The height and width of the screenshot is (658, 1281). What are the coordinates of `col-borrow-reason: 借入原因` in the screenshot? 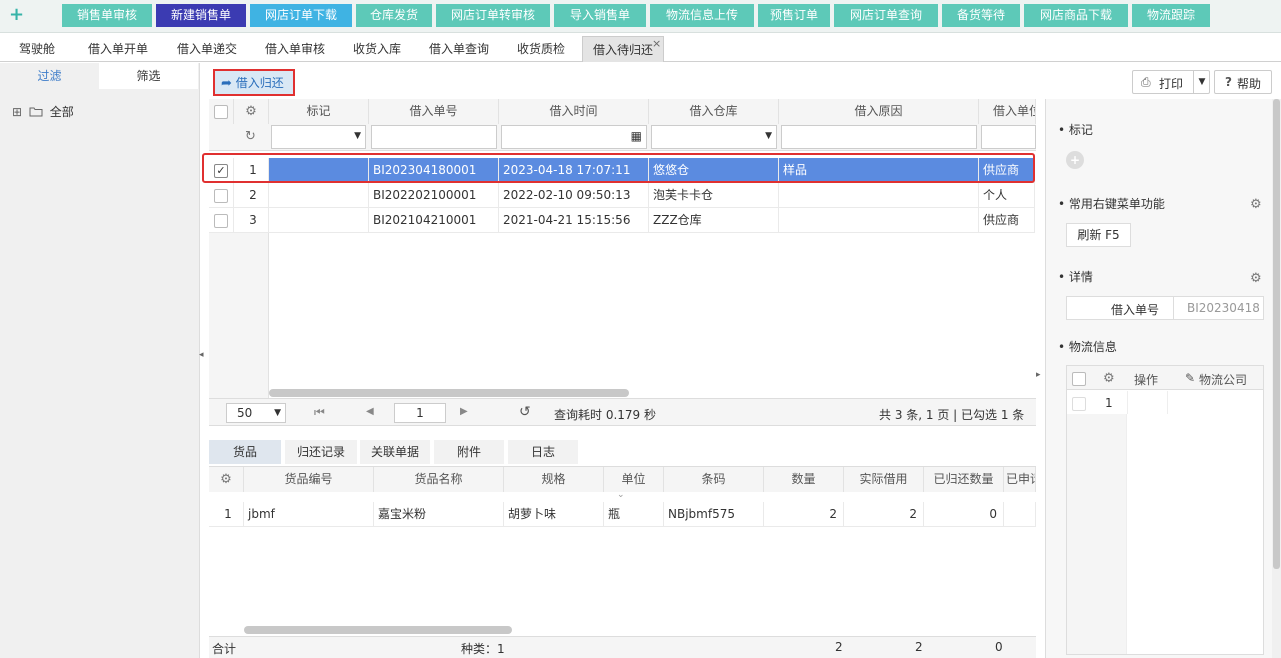 It's located at (879, 111).